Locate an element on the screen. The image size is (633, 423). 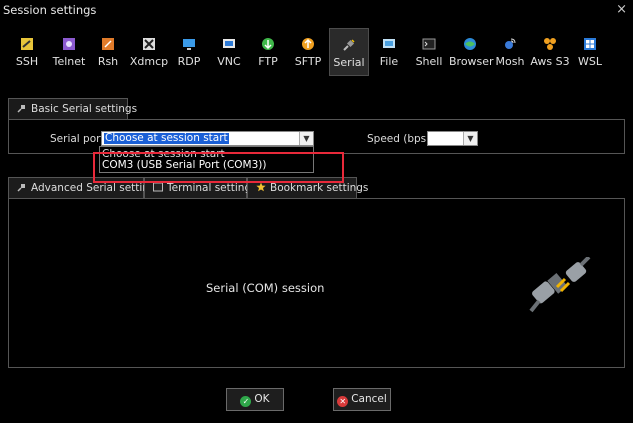
tool-rsh: Rsh is located at coordinates (108, 52).